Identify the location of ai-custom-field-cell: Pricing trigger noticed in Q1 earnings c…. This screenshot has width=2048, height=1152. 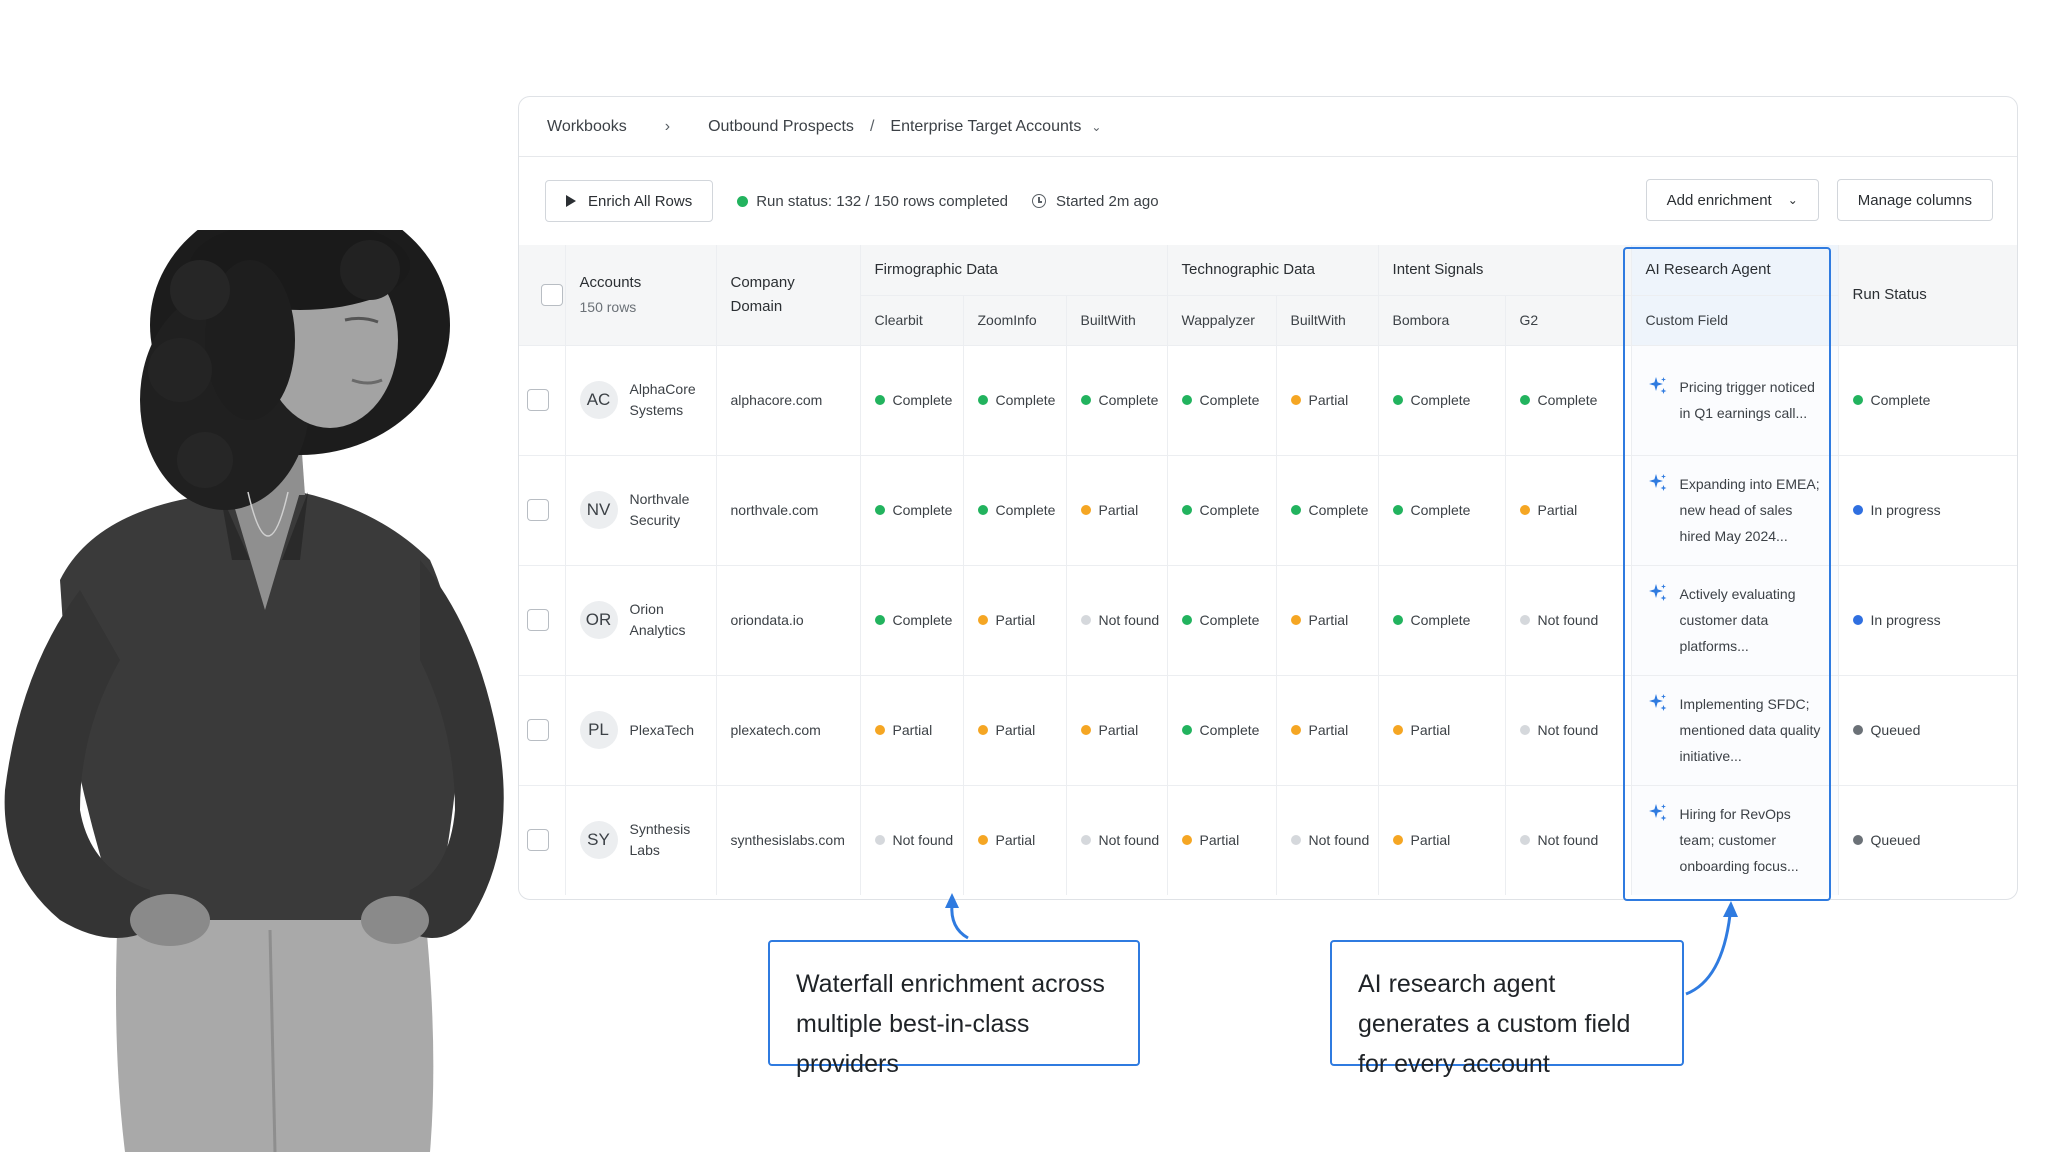
(1735, 400).